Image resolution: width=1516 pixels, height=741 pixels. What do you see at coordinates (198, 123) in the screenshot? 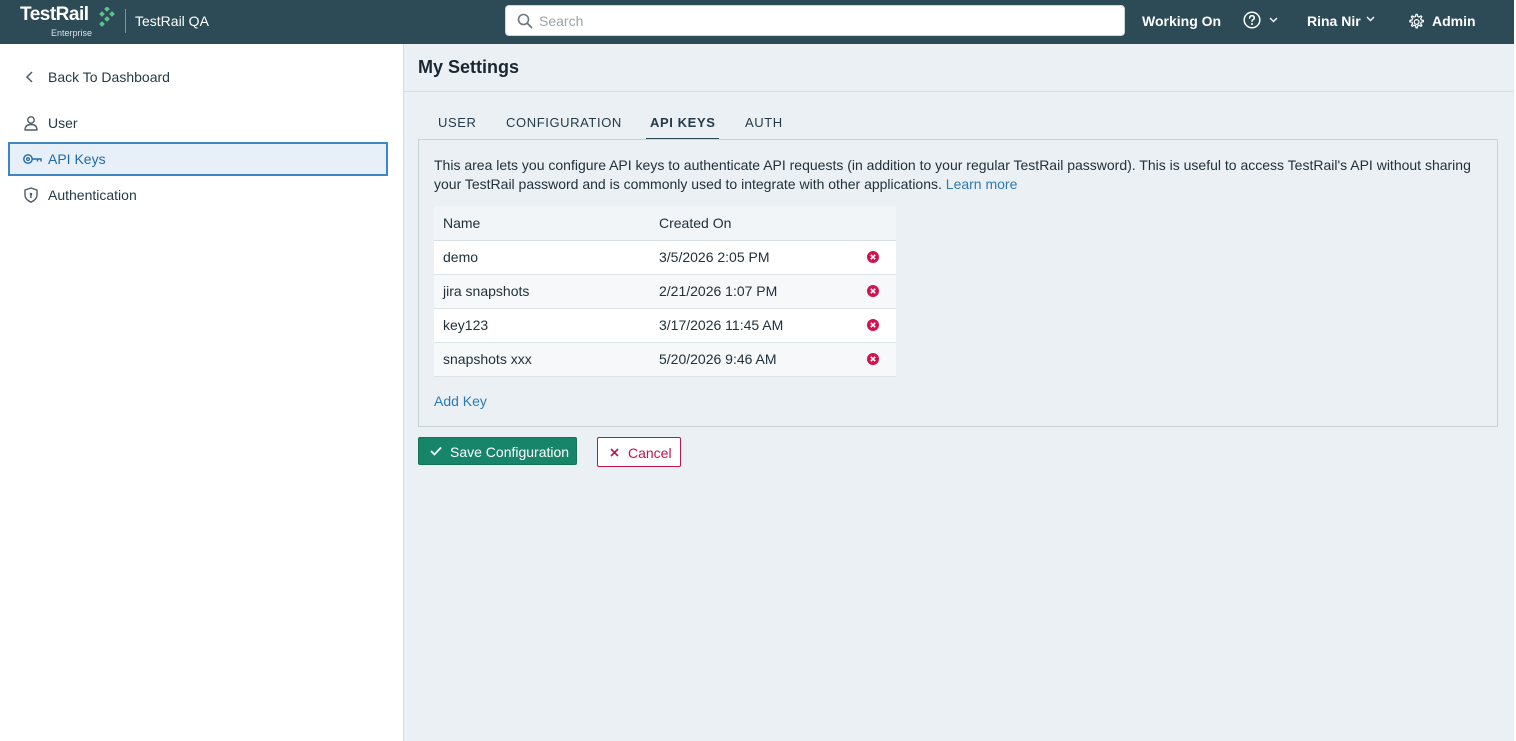
I see `sidebar-item-user: User` at bounding box center [198, 123].